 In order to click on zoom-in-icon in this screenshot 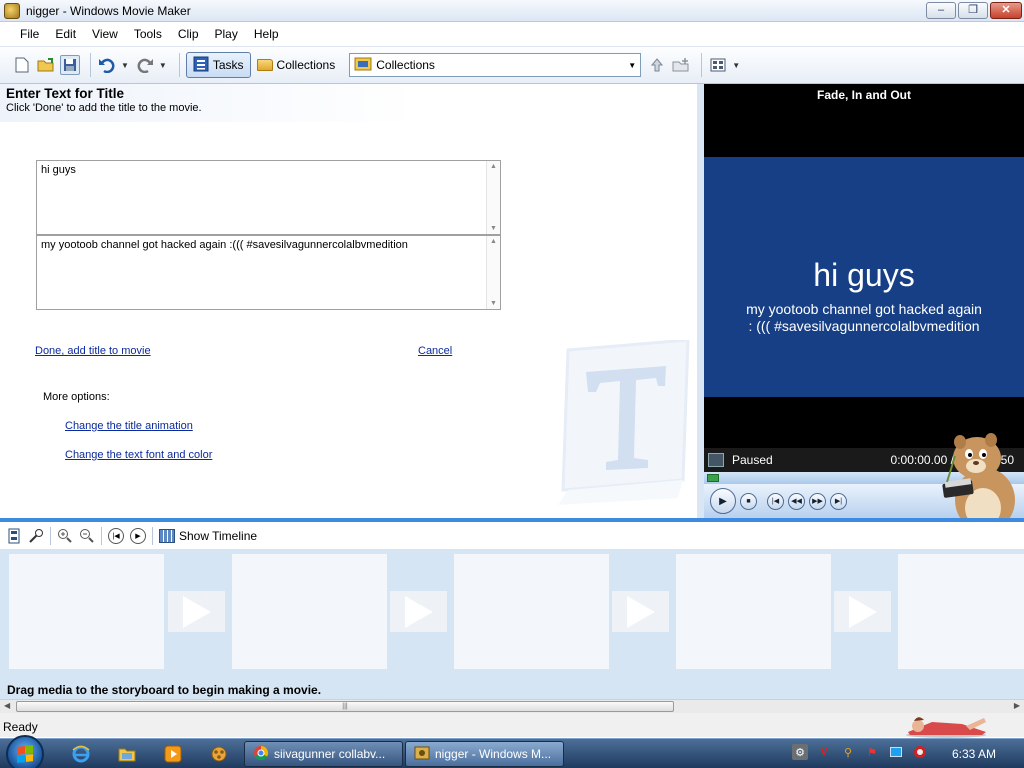, I will do `click(65, 536)`.